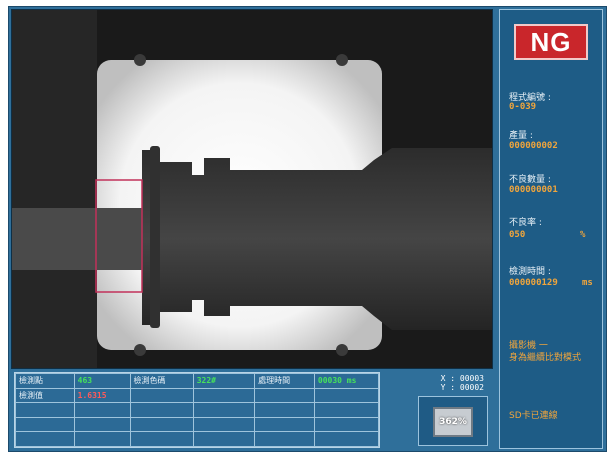  I want to click on inspection-time-label: 檢測時間 :, so click(530, 272).